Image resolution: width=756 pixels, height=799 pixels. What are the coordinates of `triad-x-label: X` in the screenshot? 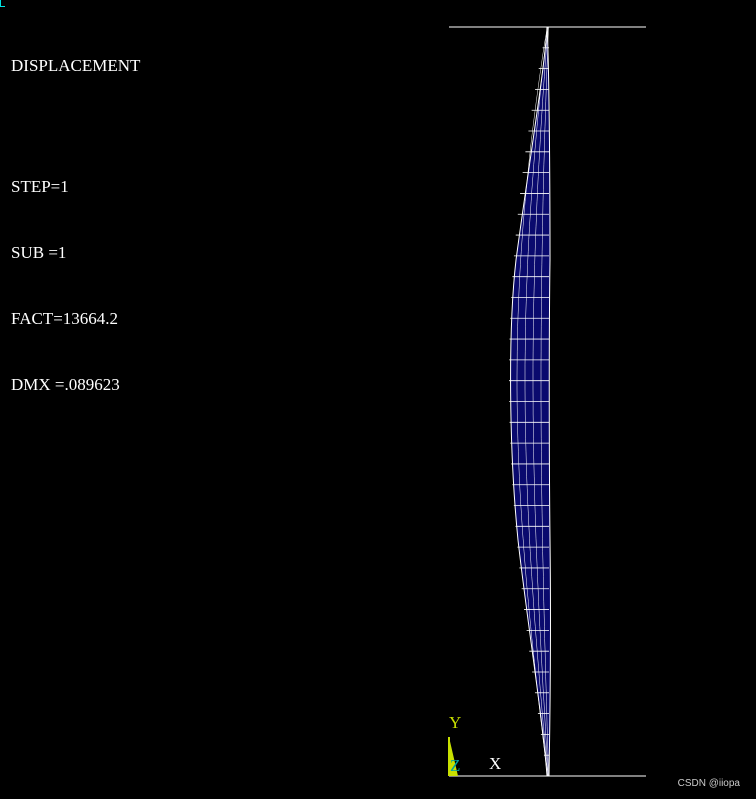 It's located at (495, 763).